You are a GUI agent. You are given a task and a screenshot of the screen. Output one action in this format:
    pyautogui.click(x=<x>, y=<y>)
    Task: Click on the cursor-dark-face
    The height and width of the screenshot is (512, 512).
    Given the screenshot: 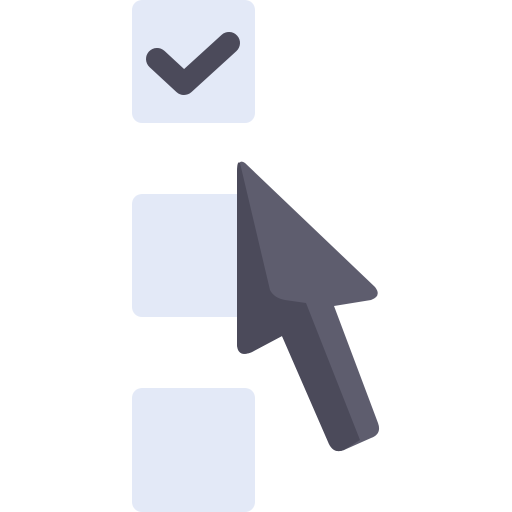 What is the action you would take?
    pyautogui.click(x=298, y=307)
    